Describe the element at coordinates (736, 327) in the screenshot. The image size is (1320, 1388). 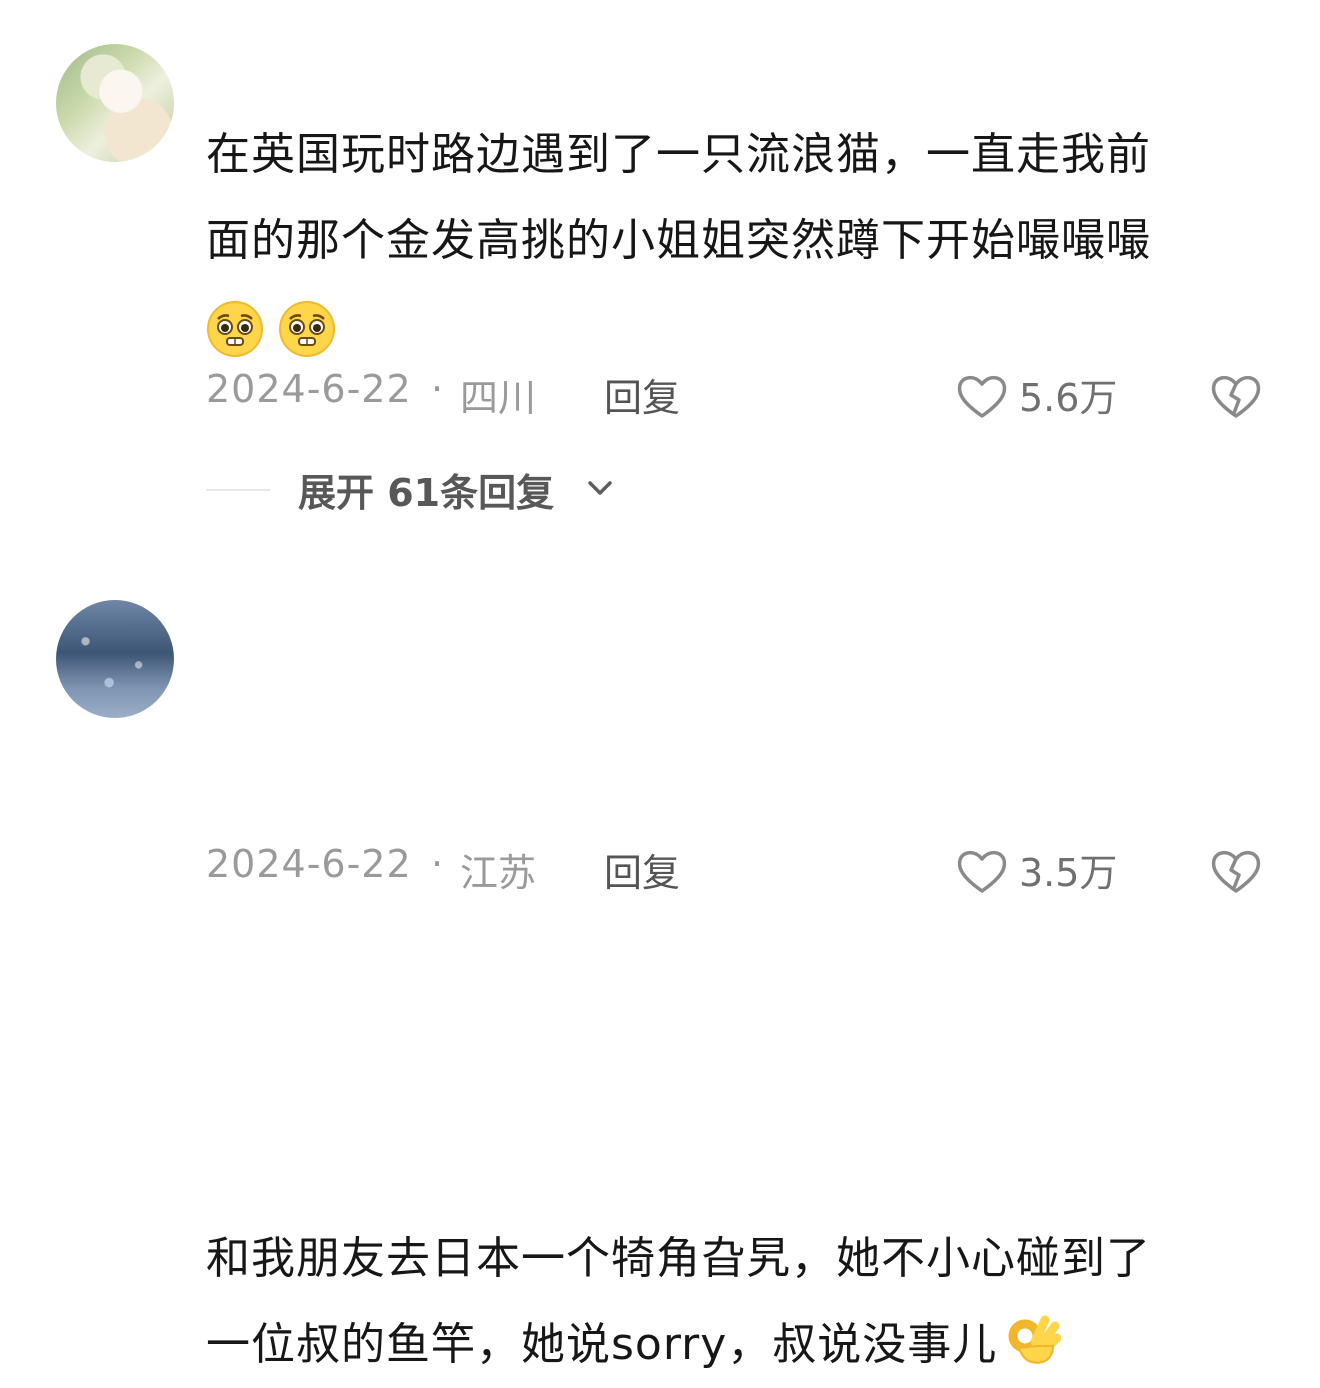
I see `emoji-row` at that location.